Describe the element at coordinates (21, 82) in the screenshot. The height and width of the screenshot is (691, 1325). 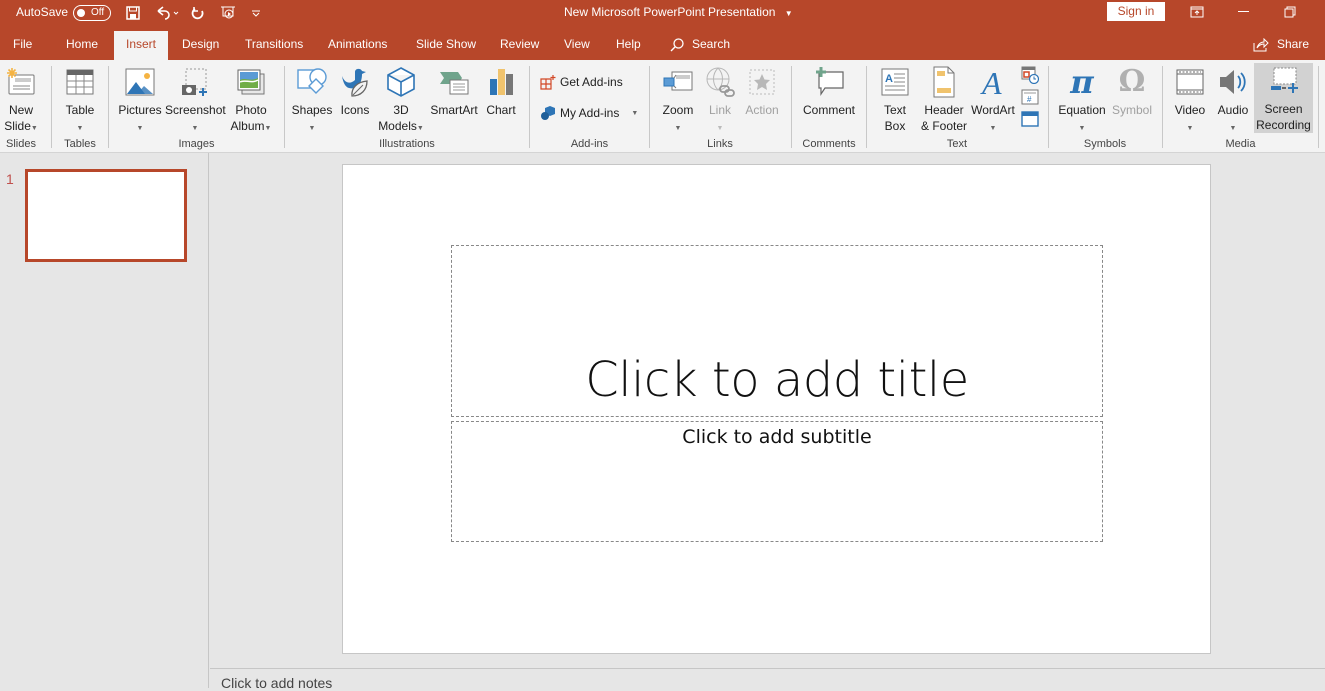
I see `new-slide-icon` at that location.